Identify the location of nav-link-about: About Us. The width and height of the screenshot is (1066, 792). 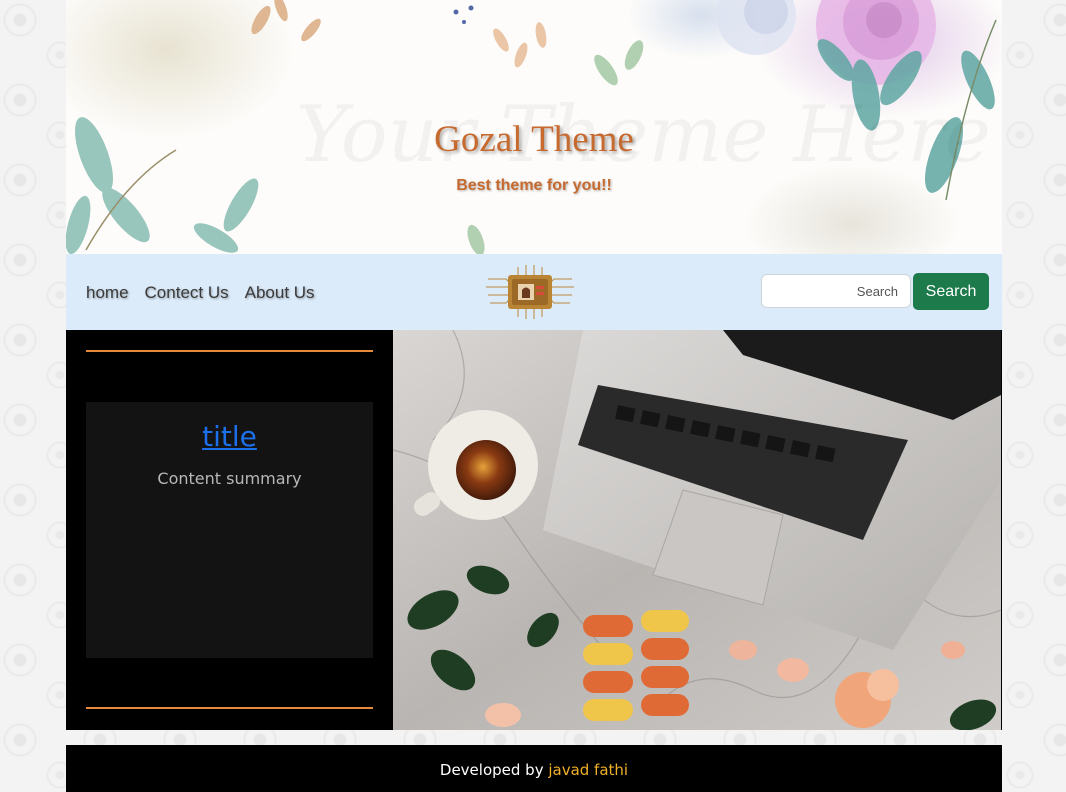
(280, 293).